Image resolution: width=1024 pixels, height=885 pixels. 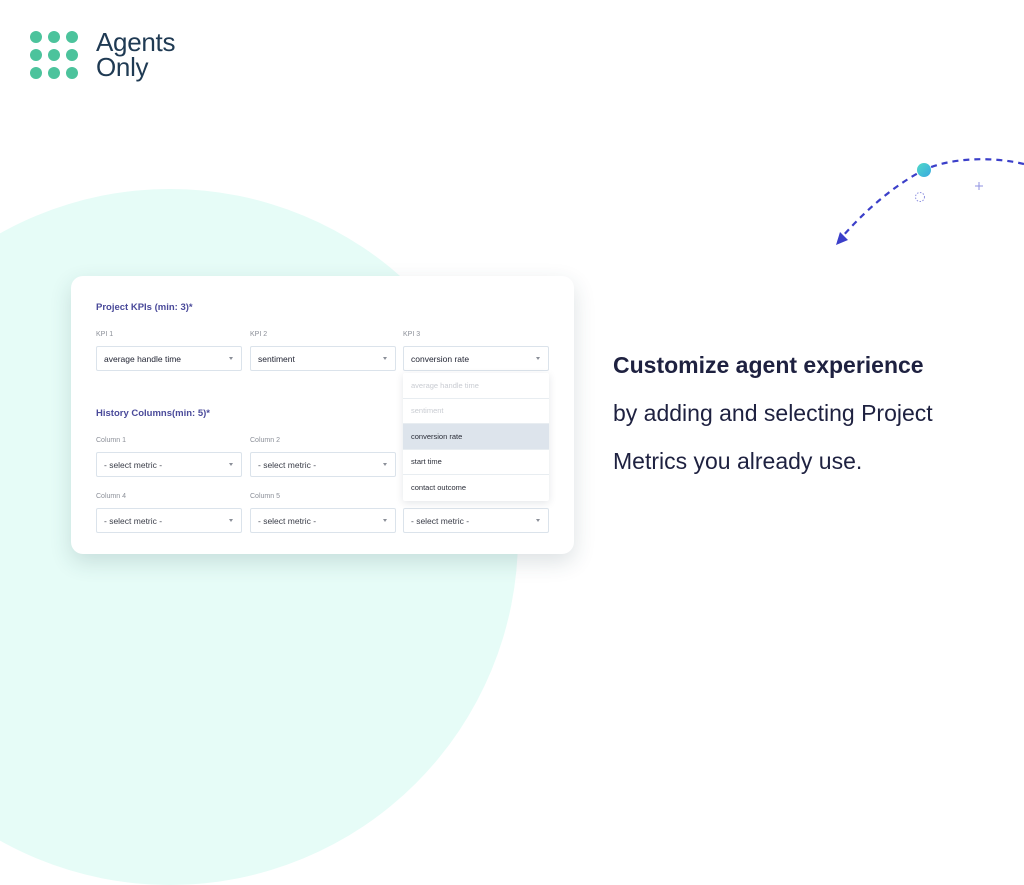 I want to click on dropdown-option: contact outcome, so click(x=476, y=488).